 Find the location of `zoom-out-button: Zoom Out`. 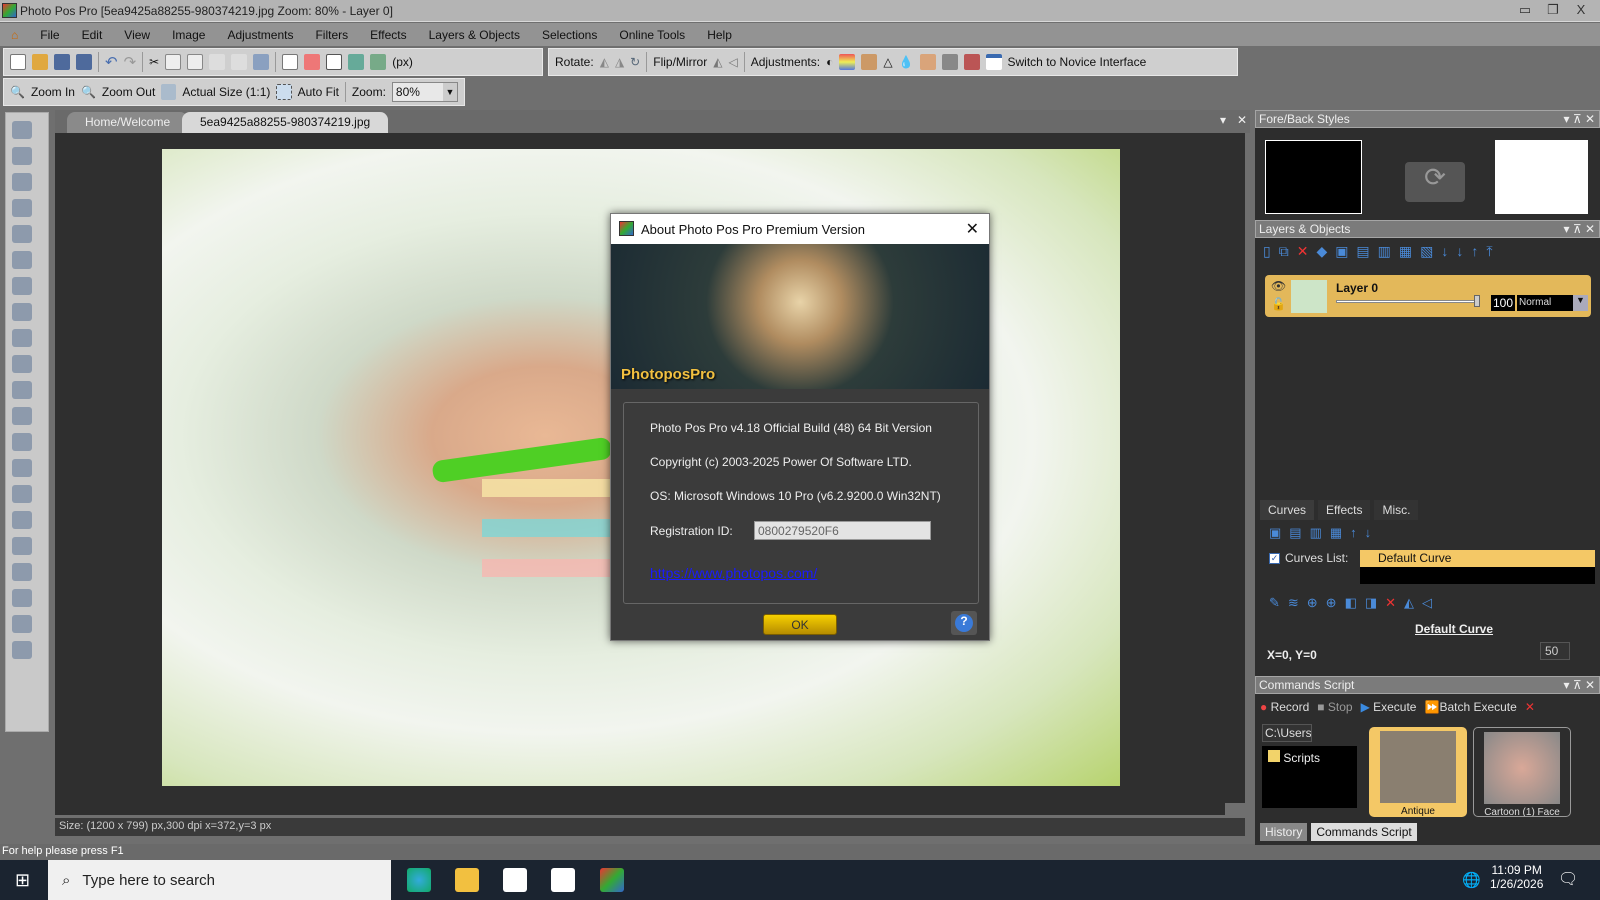

zoom-out-button: Zoom Out is located at coordinates (128, 92).